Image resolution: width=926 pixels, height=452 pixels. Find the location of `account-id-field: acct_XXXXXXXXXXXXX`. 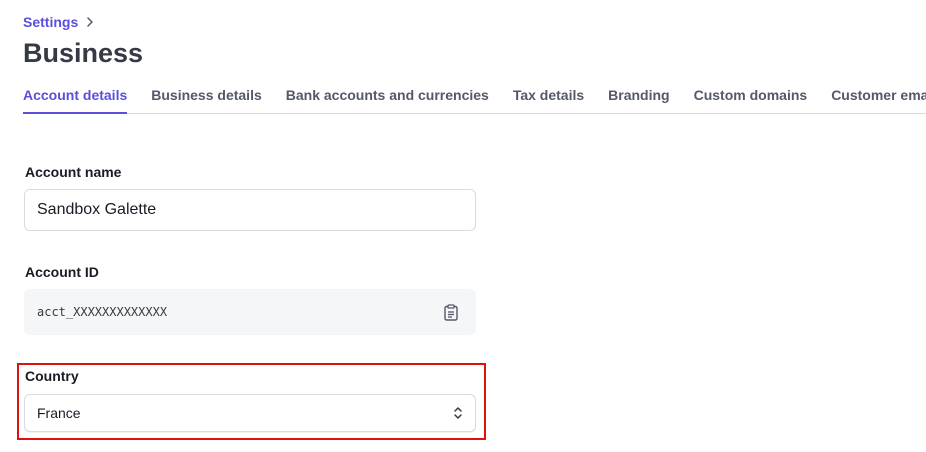

account-id-field: acct_XXXXXXXXXXXXX is located at coordinates (250, 312).